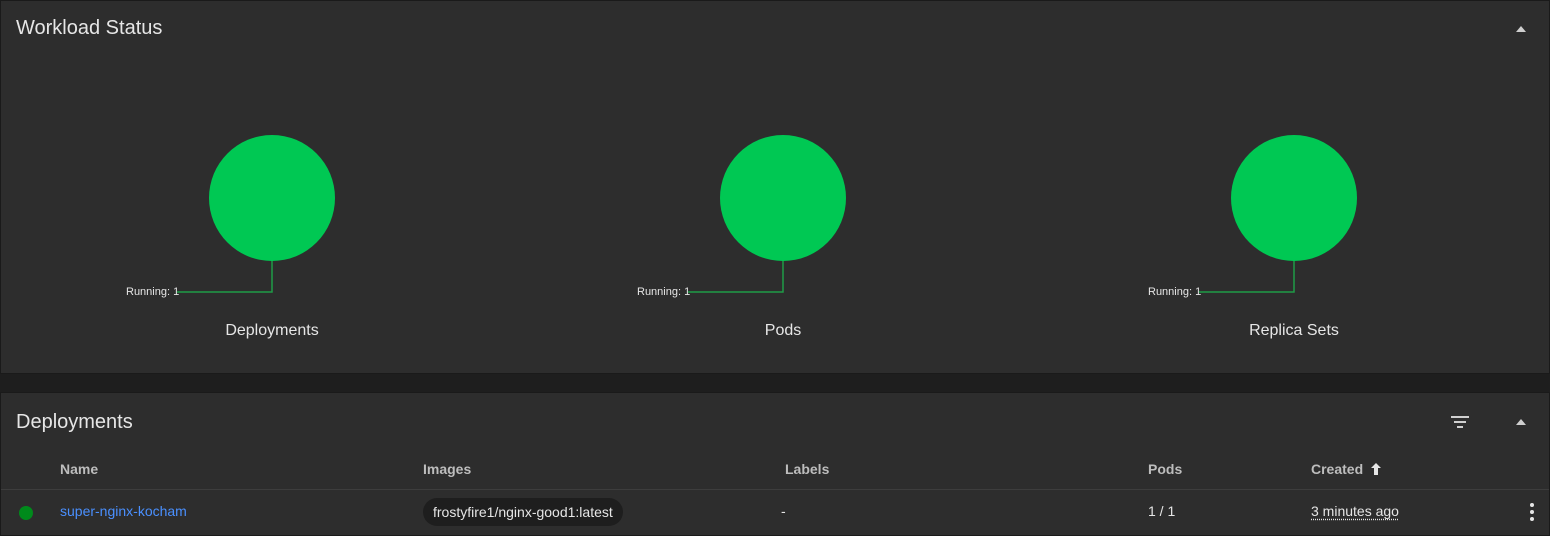 The height and width of the screenshot is (536, 1550). I want to click on replica-sets-pie, so click(1278, 214).